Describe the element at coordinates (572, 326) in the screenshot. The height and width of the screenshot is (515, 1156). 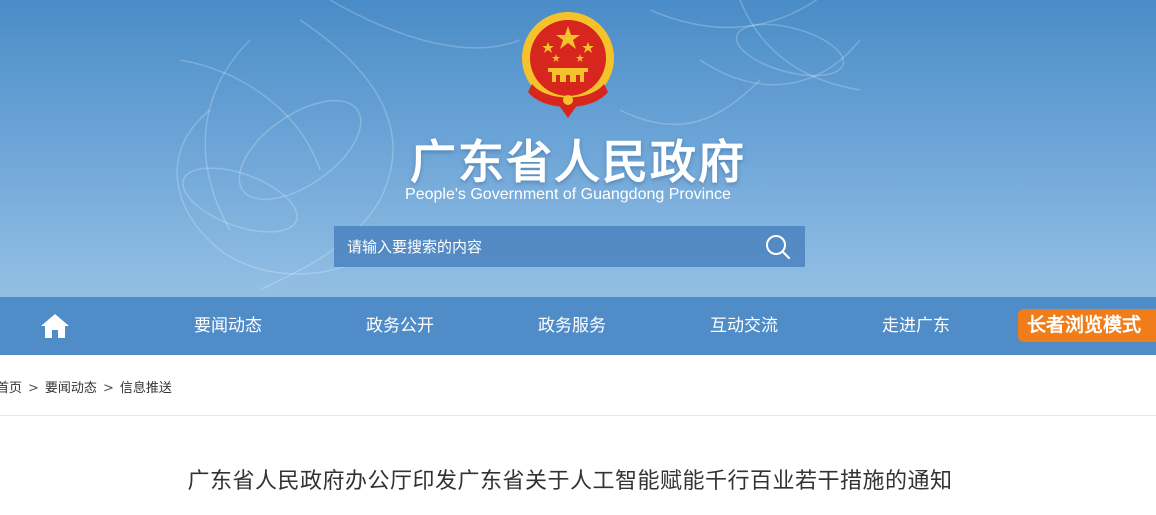
I see `nav-item-gov-services: 政务服务` at that location.